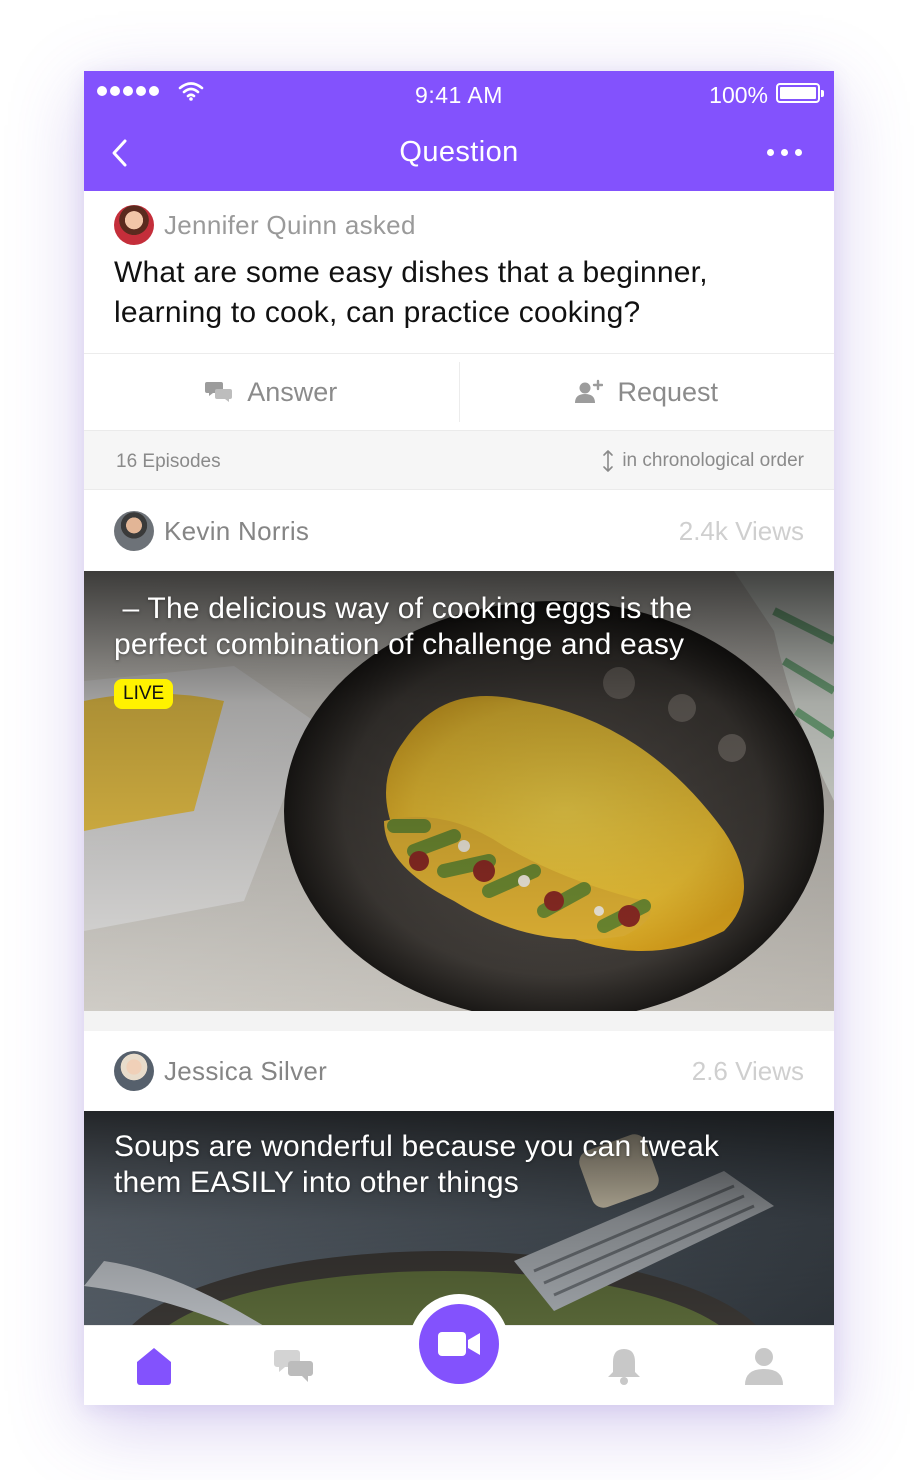 The image size is (919, 1480). Describe the element at coordinates (168, 461) in the screenshot. I see `episodes-count: 16 Episodes` at that location.